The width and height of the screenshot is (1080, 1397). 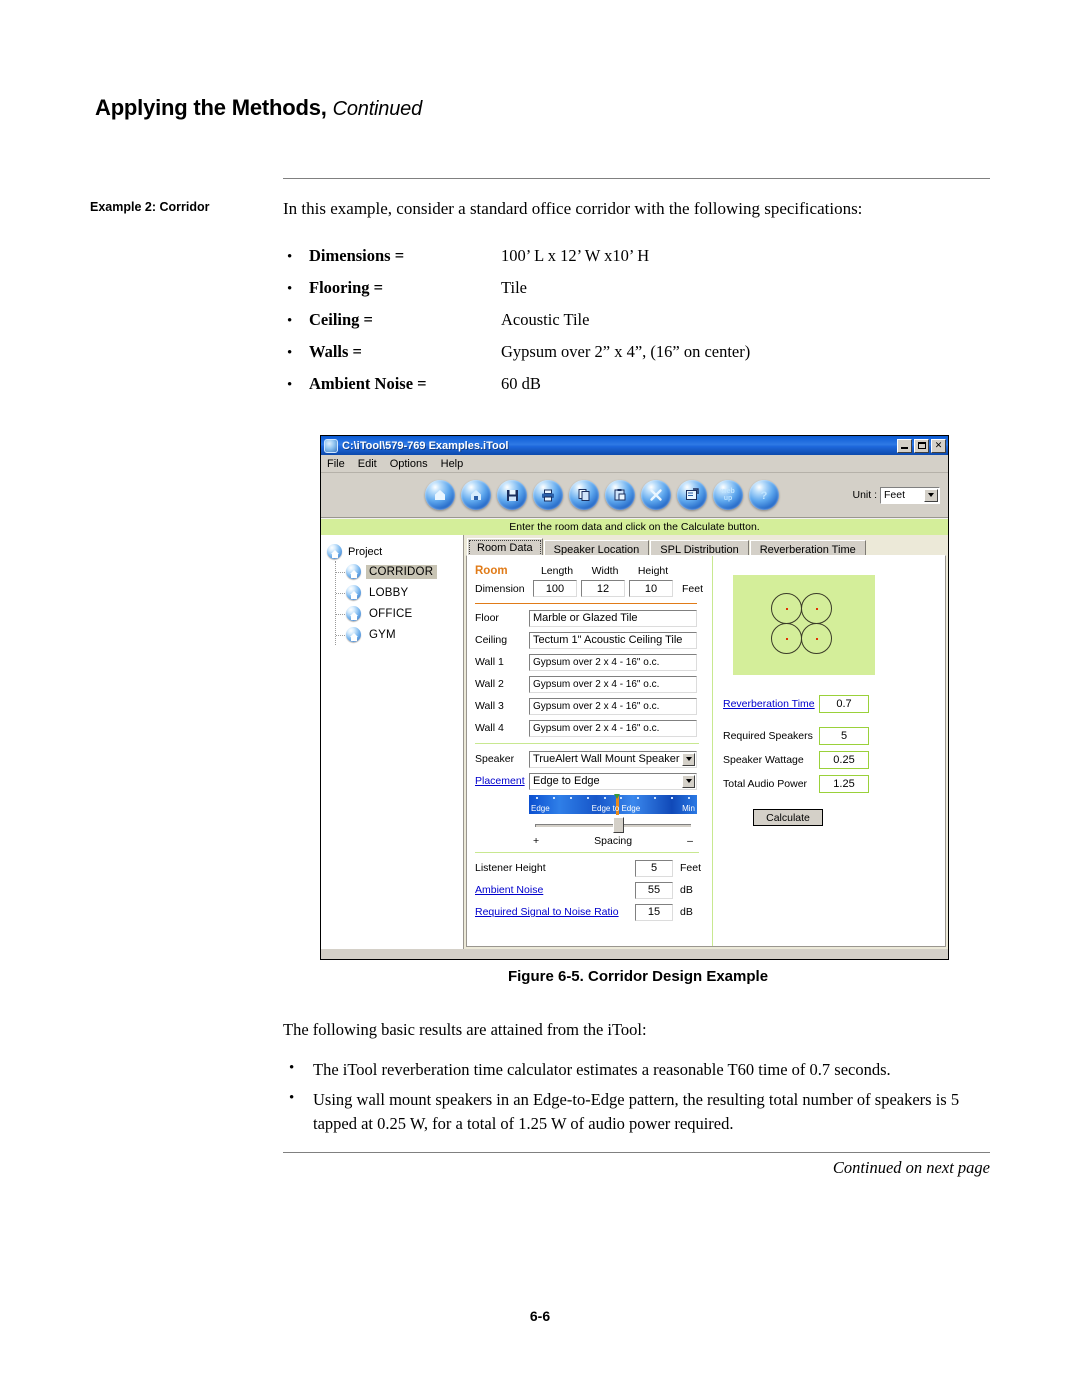 What do you see at coordinates (353, 571) in the screenshot?
I see `room-icon` at bounding box center [353, 571].